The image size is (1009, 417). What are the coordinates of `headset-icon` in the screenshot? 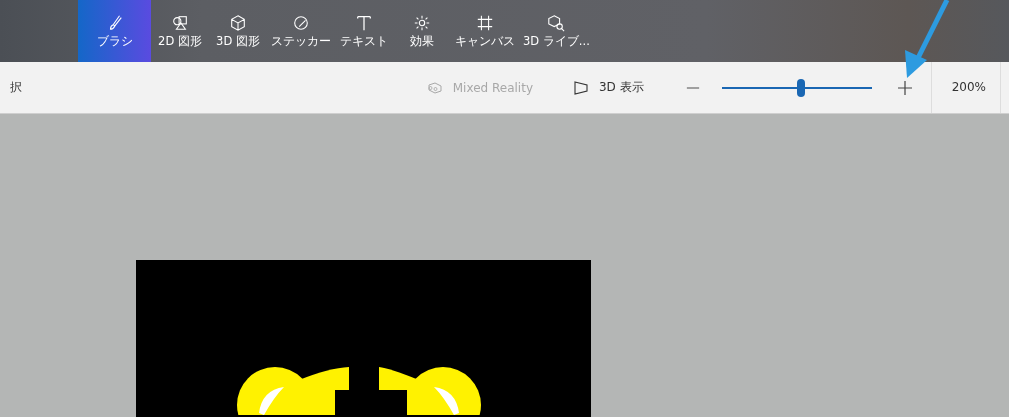 It's located at (434, 87).